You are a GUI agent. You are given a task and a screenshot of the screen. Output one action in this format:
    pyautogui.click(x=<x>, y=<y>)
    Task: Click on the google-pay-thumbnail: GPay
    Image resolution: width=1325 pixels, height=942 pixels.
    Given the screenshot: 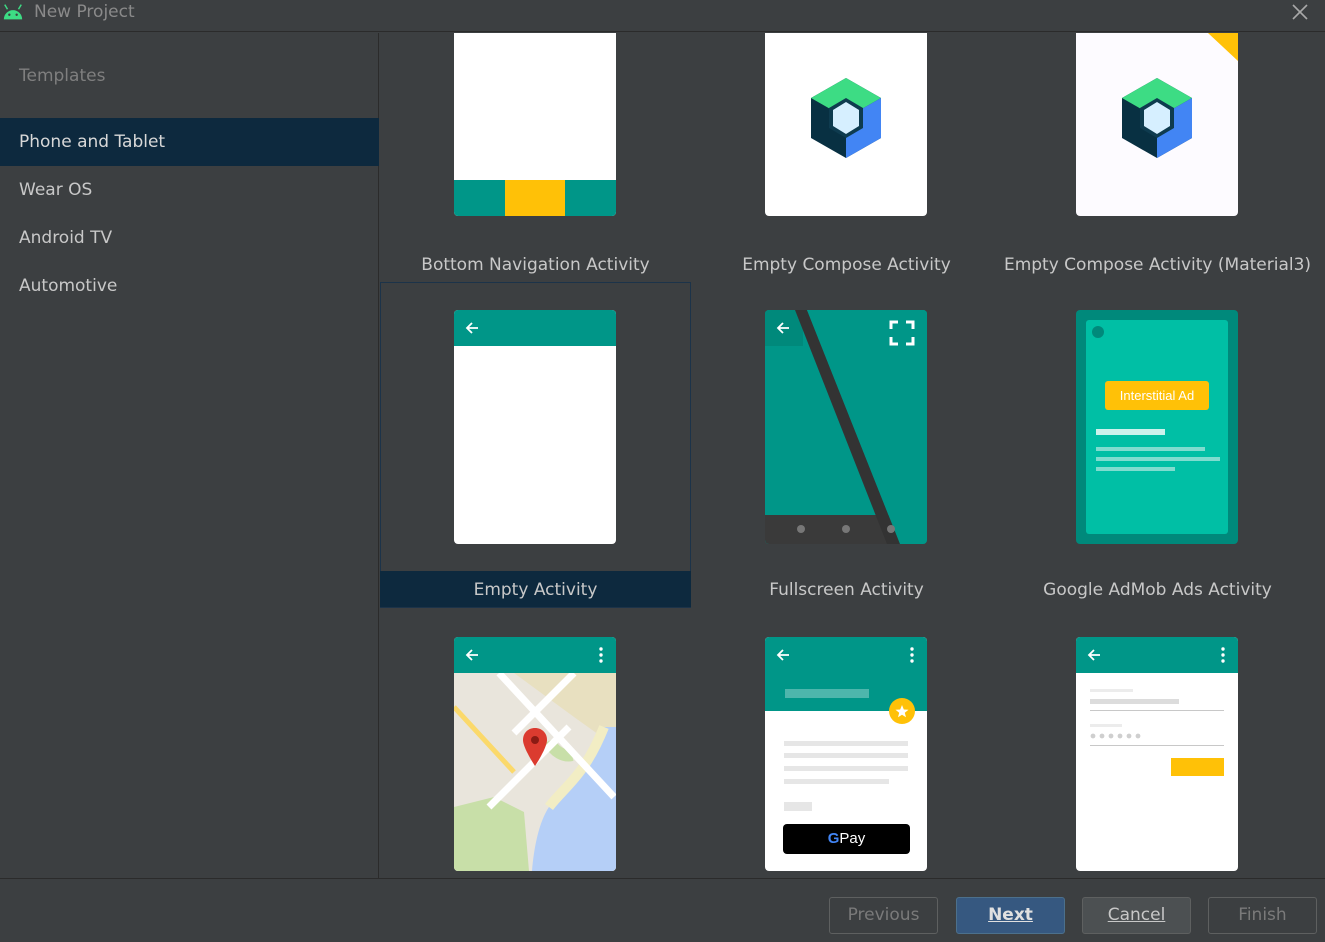 What is the action you would take?
    pyautogui.click(x=846, y=754)
    